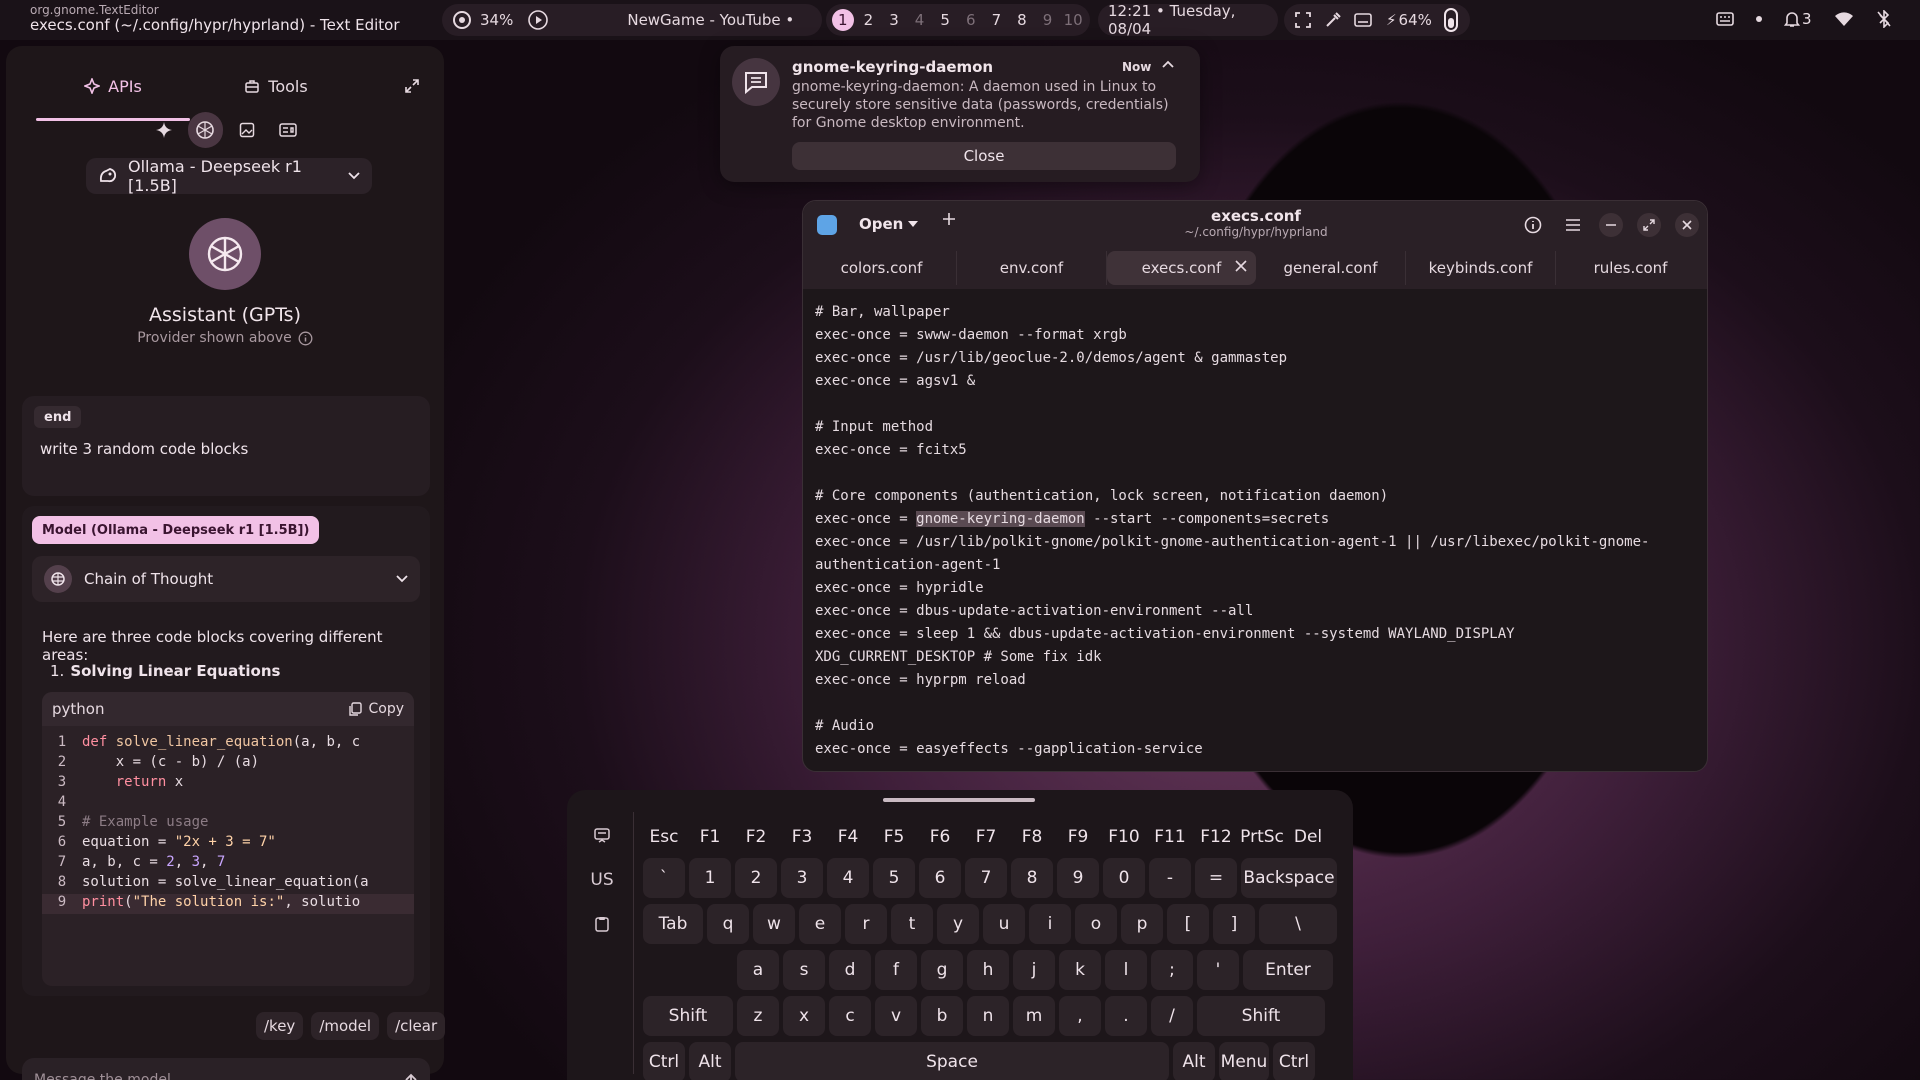 The height and width of the screenshot is (1080, 1920). What do you see at coordinates (850, 1016) in the screenshot?
I see `key: c` at bounding box center [850, 1016].